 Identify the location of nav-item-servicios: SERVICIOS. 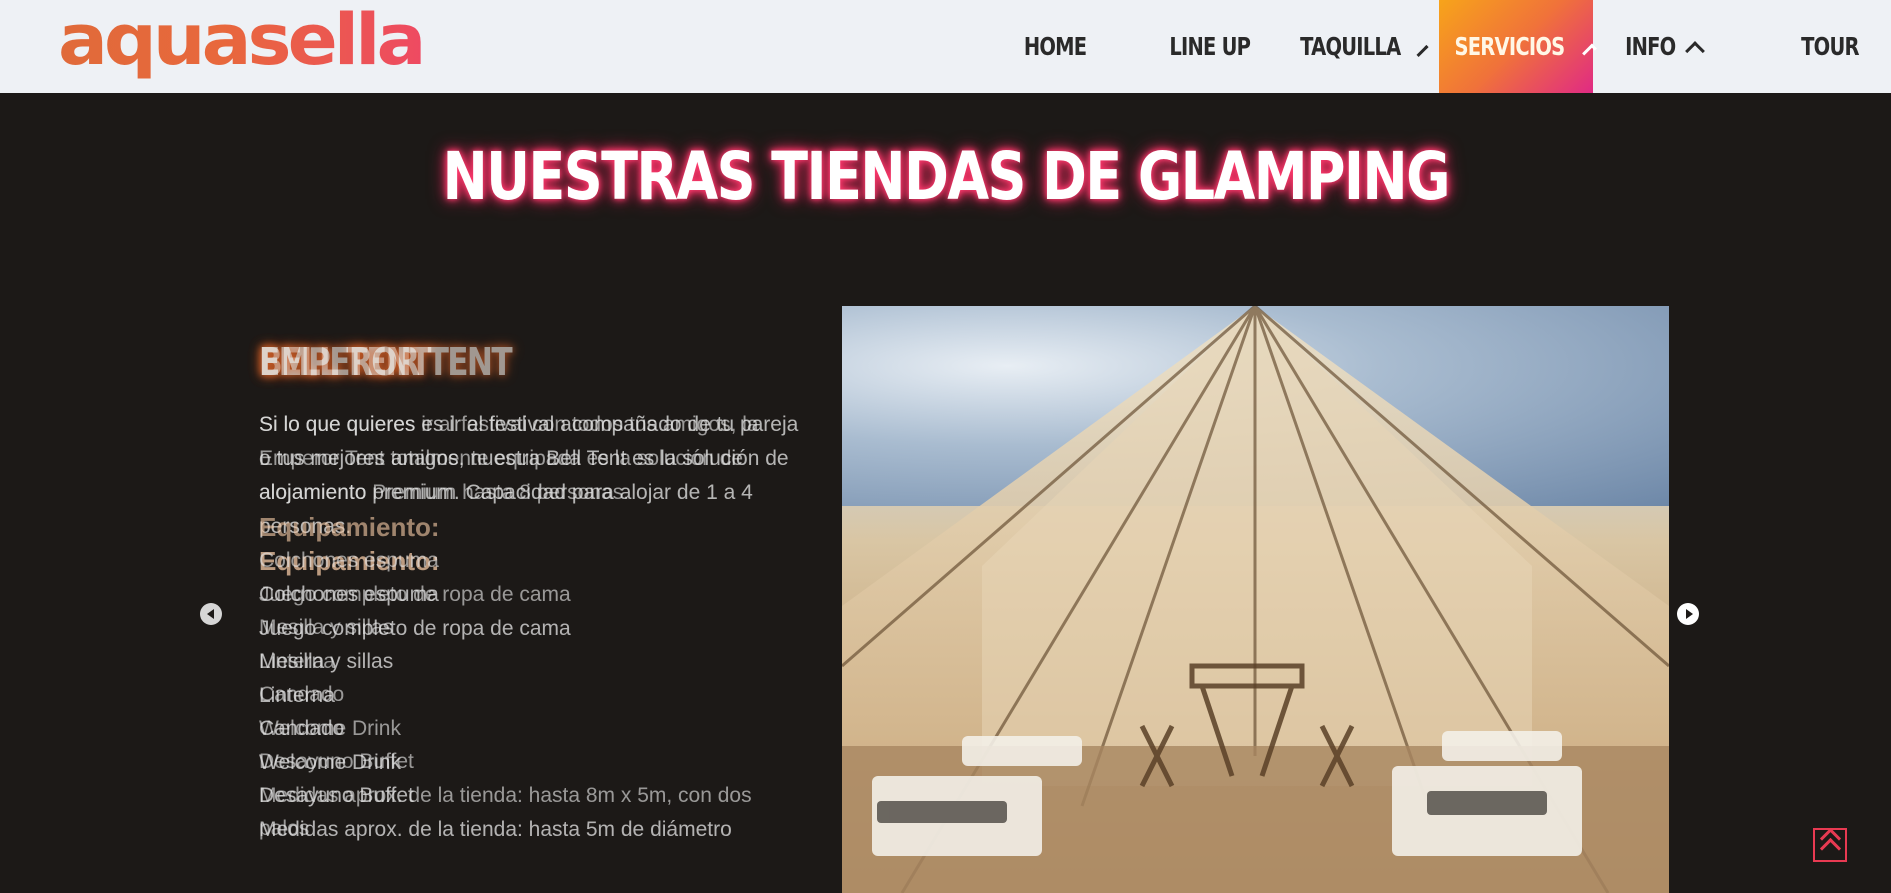
(1518, 46).